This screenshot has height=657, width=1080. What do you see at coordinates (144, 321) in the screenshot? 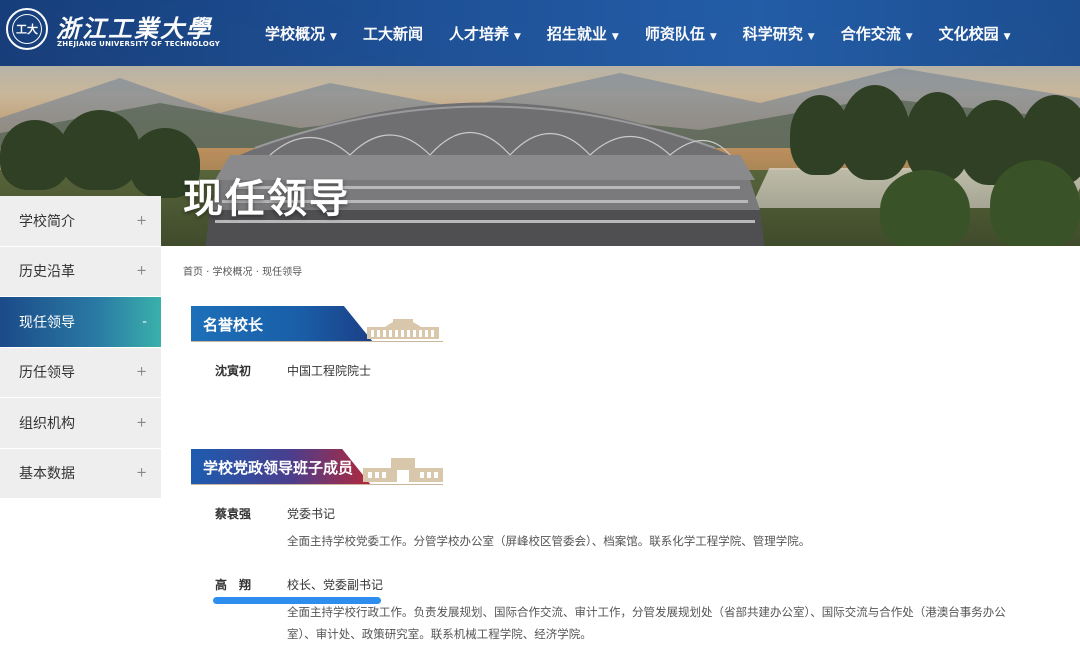
I see `collapse-icon: -` at bounding box center [144, 321].